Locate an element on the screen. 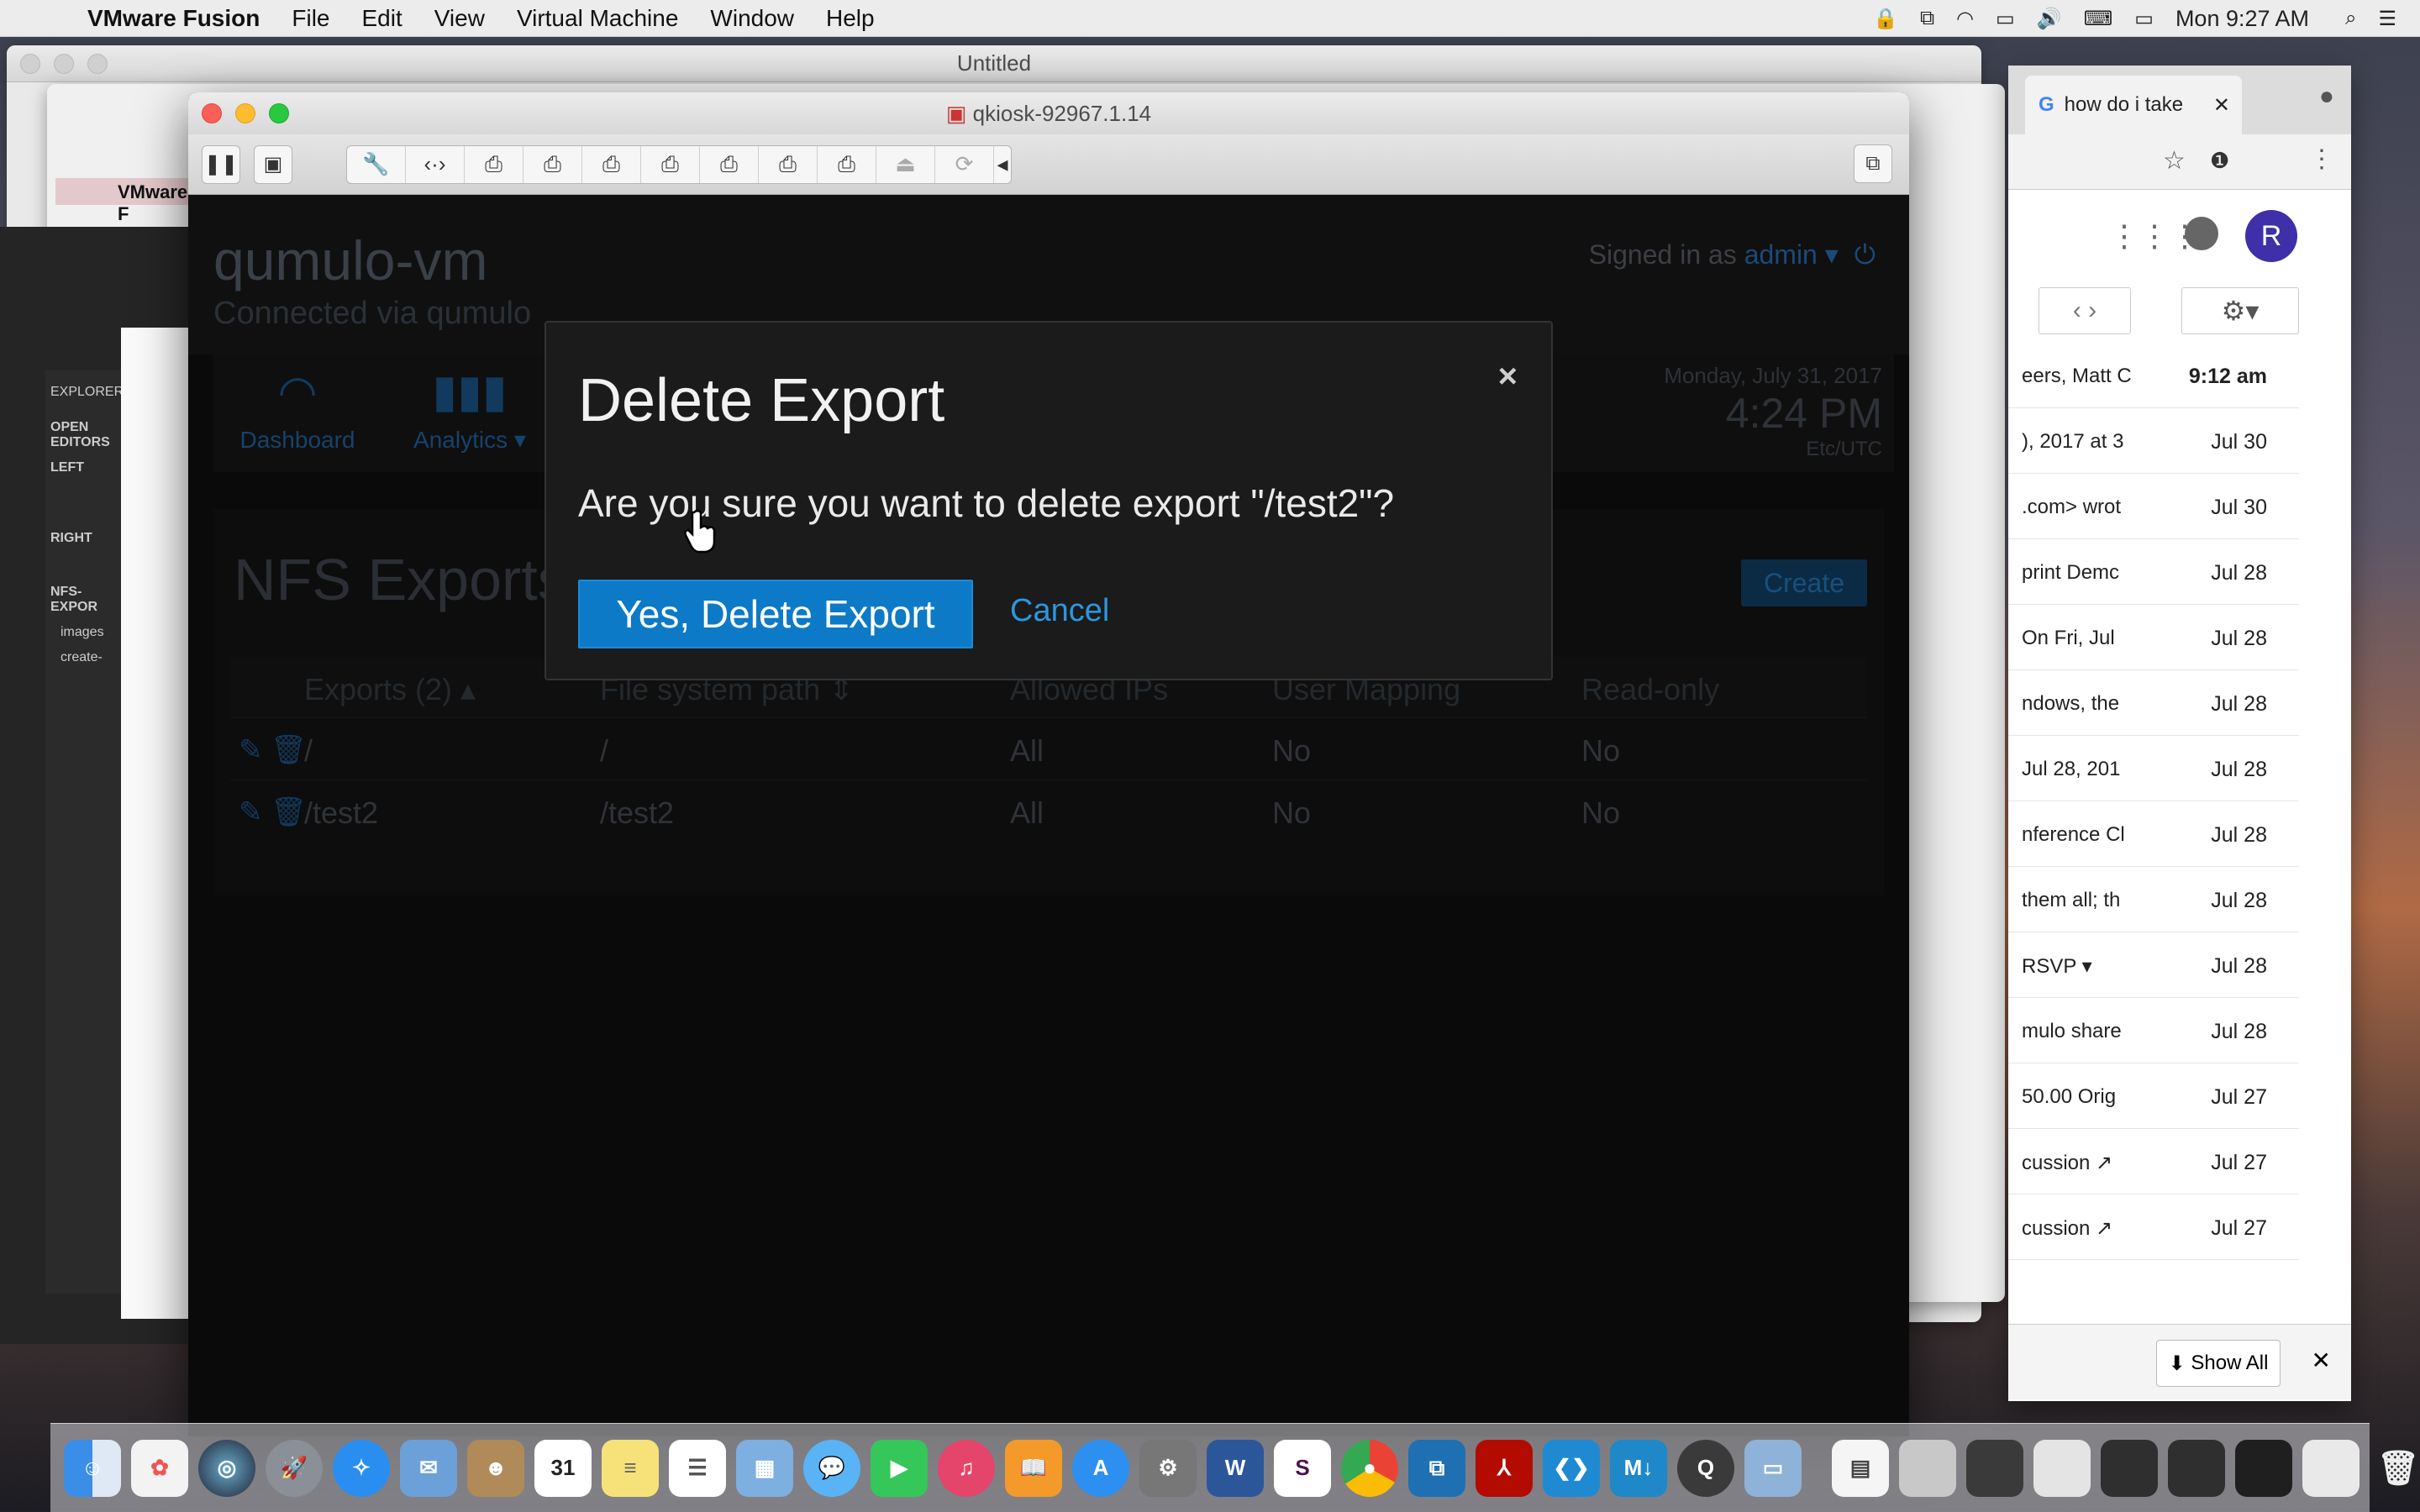 The height and width of the screenshot is (1512, 2420). mail-row: 50.00 Orig Jul 27 is located at coordinates (2153, 1096).